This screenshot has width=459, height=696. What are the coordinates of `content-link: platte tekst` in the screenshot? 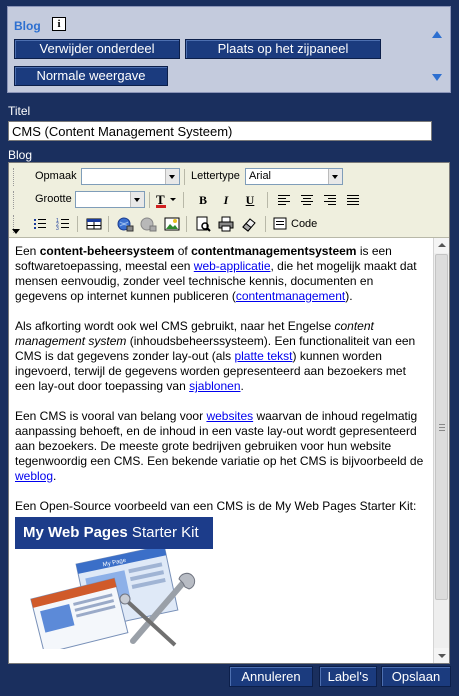 It's located at (263, 356).